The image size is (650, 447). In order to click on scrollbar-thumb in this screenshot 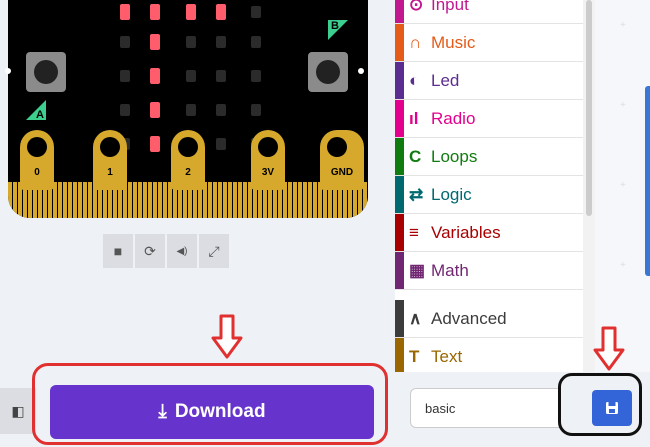, I will do `click(589, 108)`.